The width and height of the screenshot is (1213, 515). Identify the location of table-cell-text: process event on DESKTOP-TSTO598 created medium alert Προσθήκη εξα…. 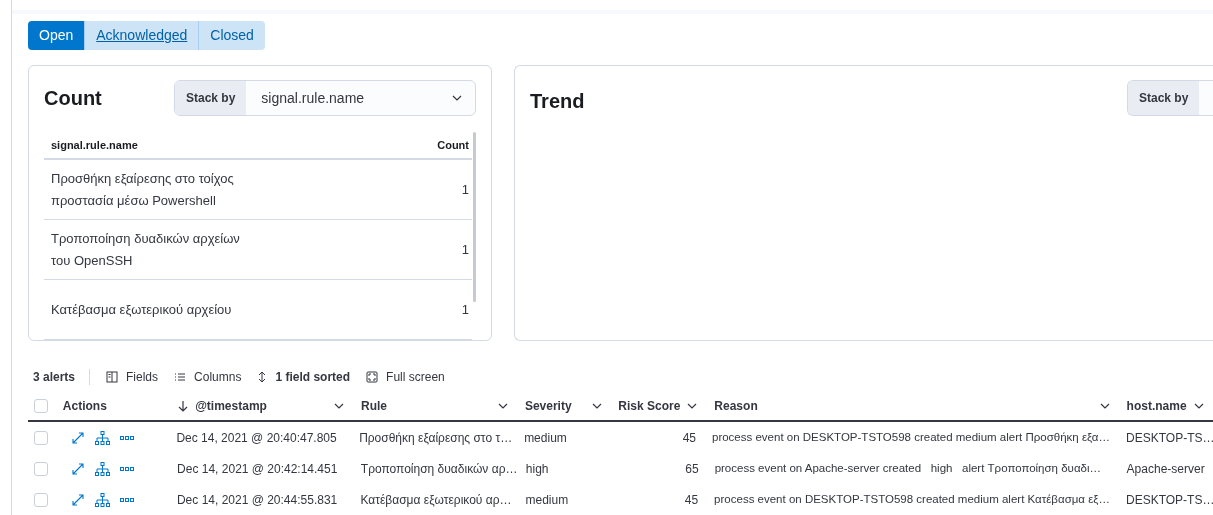
(911, 437).